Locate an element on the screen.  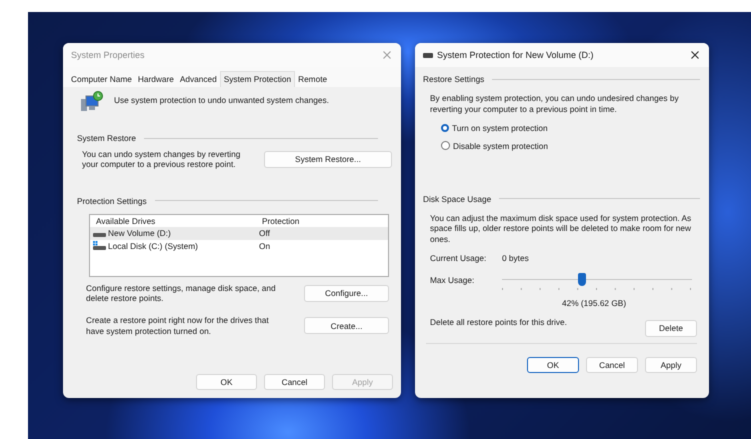
tab: Remote is located at coordinates (312, 79).